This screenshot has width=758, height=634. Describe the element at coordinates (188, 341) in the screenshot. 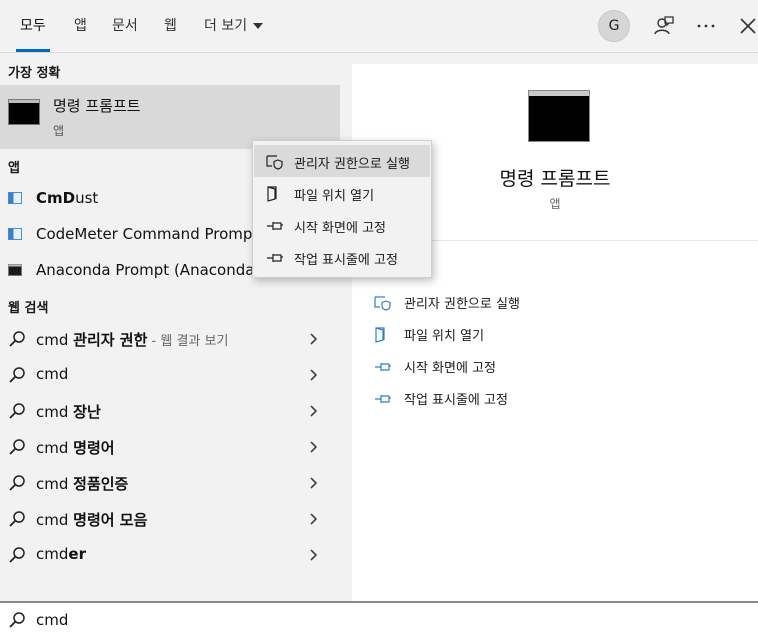

I see `web-result-hint: - 웹 결과 보기` at that location.